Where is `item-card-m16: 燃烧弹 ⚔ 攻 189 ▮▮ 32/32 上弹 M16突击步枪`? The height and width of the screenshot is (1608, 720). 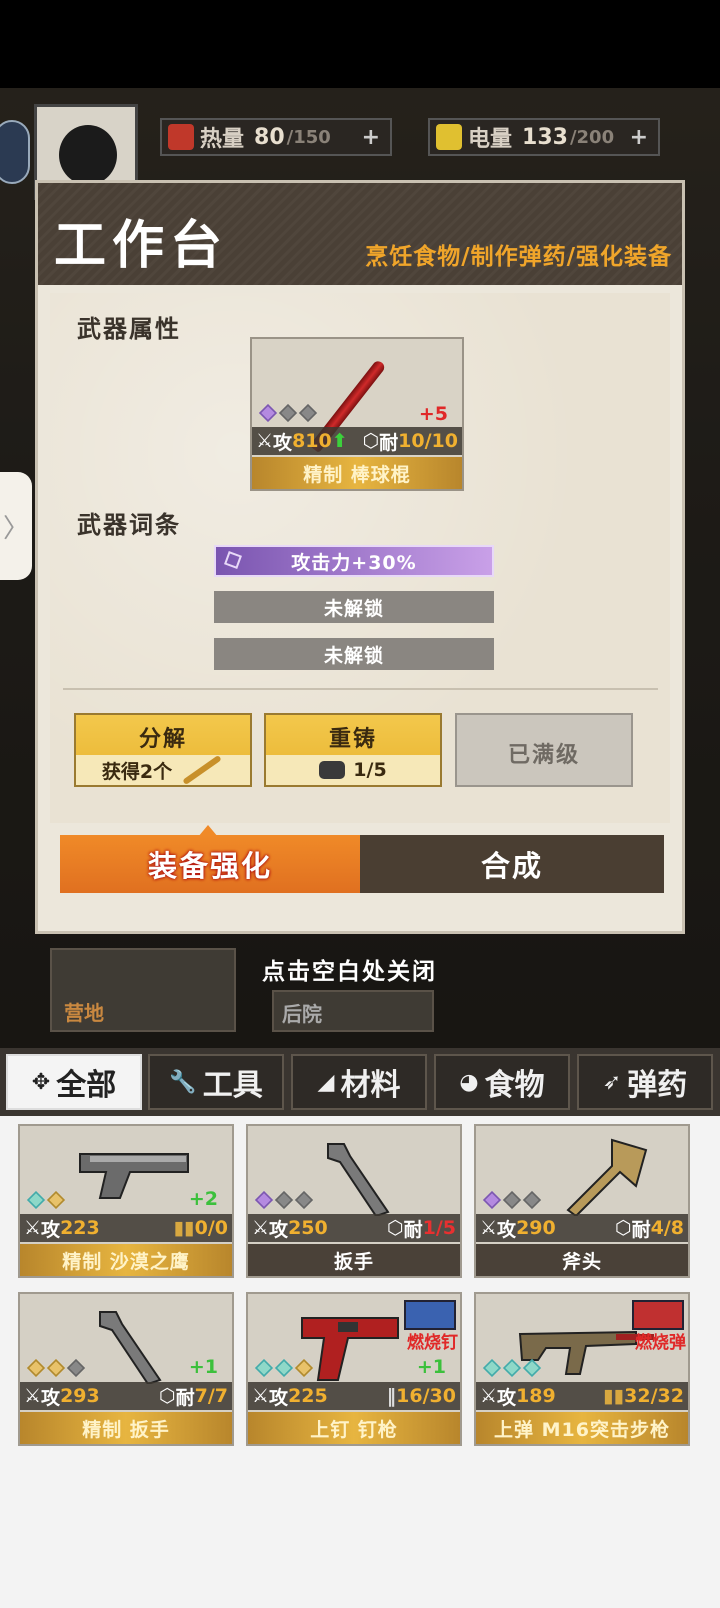 item-card-m16: 燃烧弹 ⚔ 攻 189 ▮▮ 32/32 上弹 M16突击步枪 is located at coordinates (582, 1369).